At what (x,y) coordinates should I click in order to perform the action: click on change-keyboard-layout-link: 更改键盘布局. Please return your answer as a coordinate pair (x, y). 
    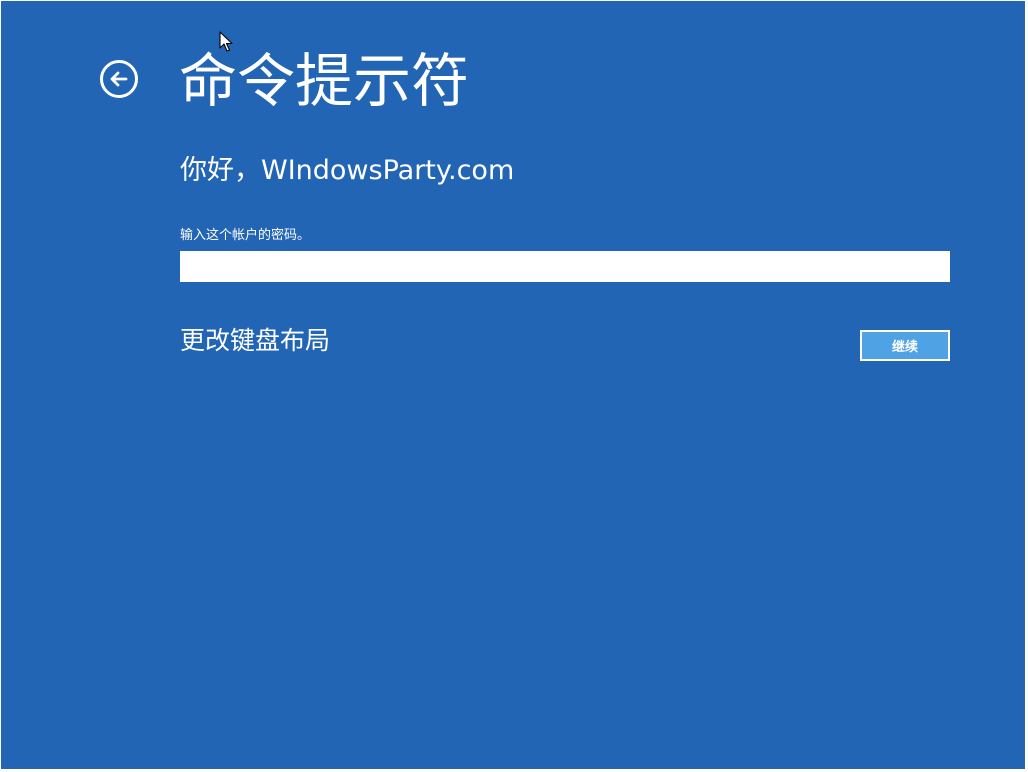
    Looking at the image, I should click on (255, 341).